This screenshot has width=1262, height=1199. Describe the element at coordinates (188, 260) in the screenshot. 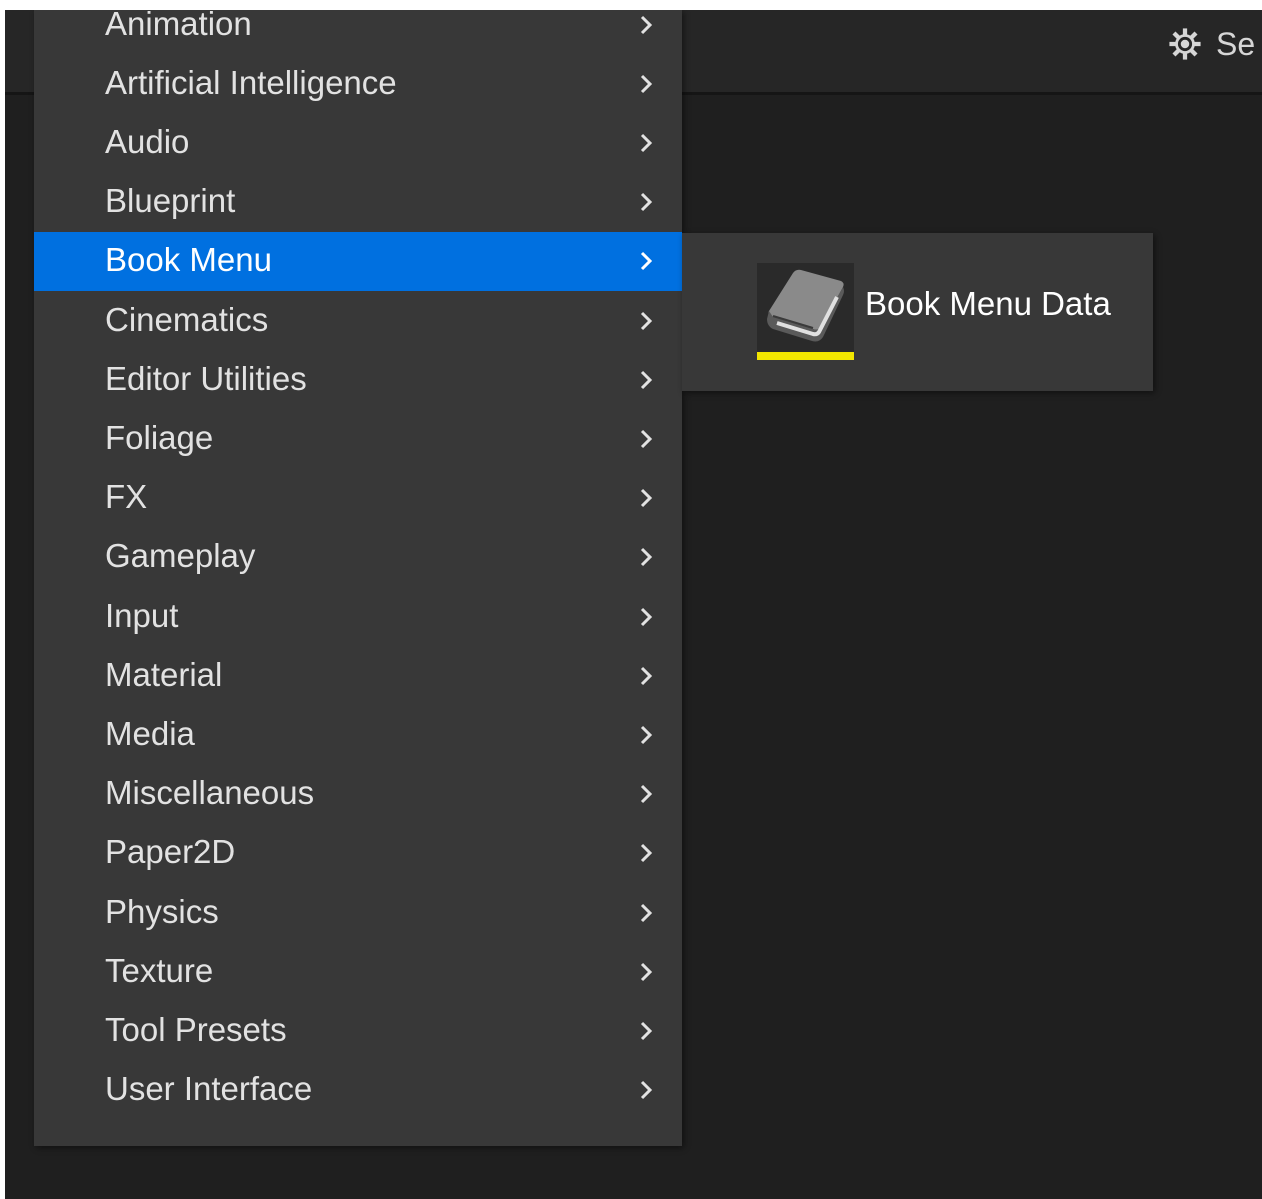

I see `menu-item-label: Book Menu` at that location.